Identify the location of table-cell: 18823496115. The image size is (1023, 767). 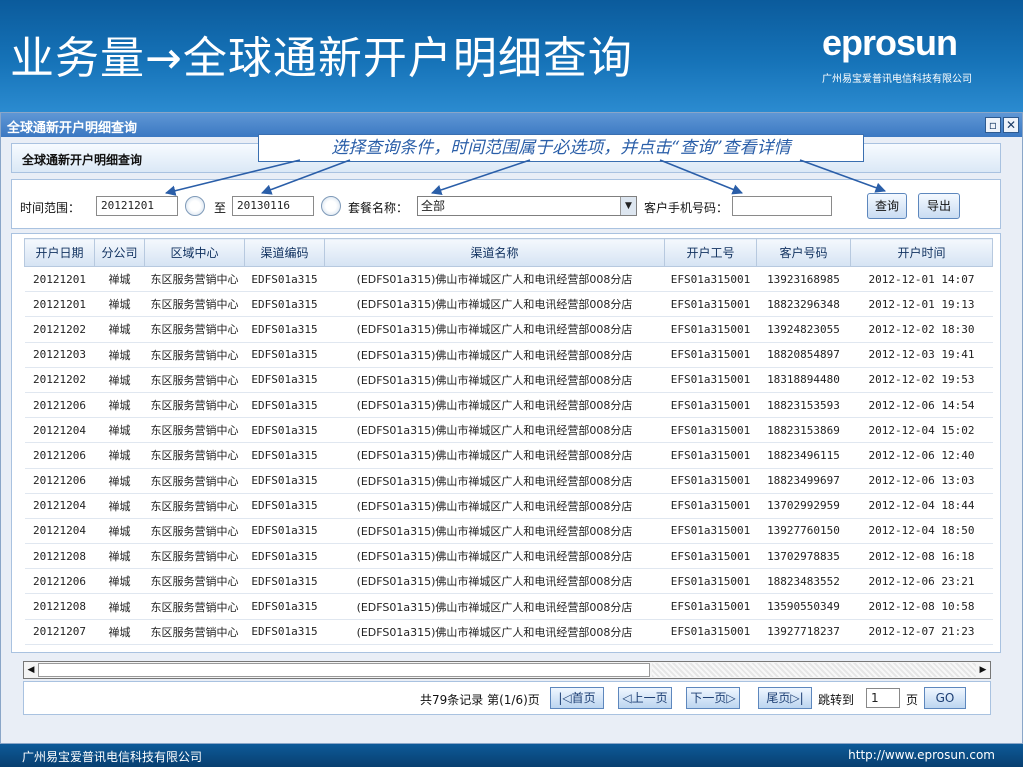
(803, 455).